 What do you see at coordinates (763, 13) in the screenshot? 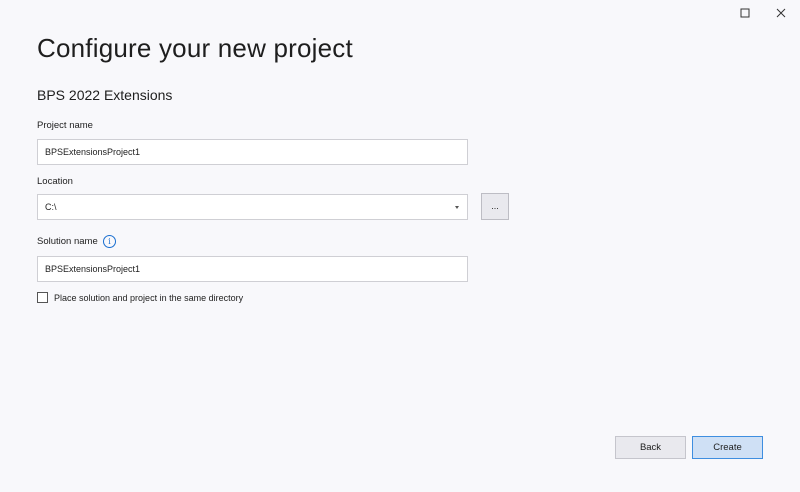
I see `window-controls` at bounding box center [763, 13].